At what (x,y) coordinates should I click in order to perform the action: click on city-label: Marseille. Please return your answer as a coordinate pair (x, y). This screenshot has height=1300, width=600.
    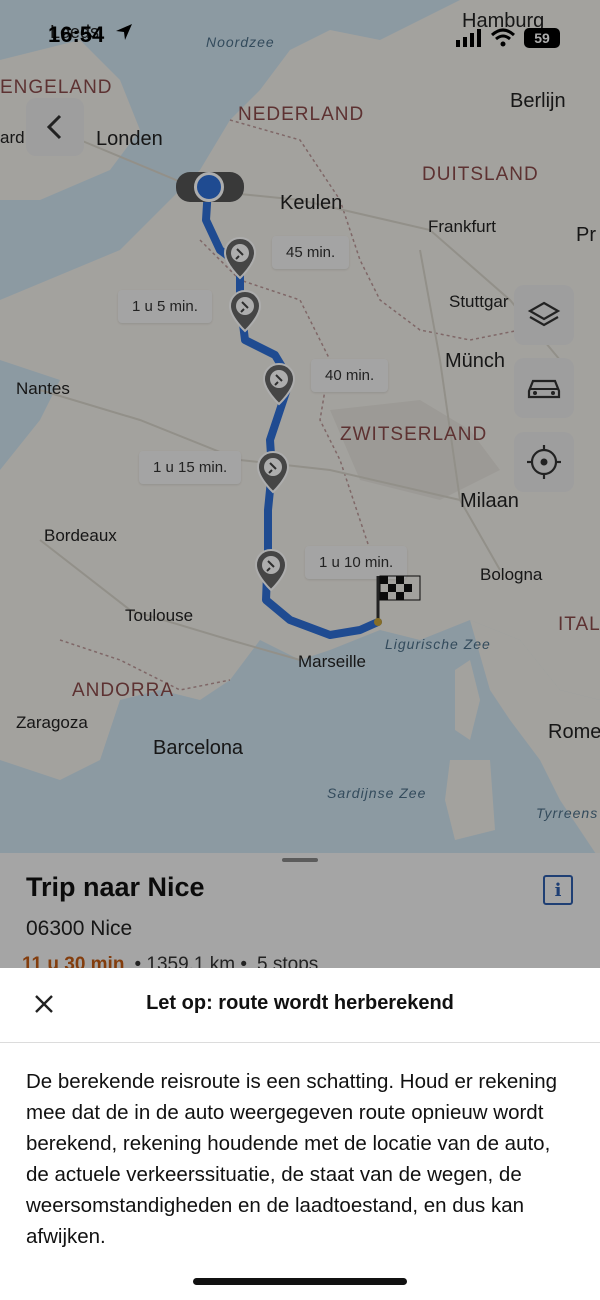
    Looking at the image, I should click on (332, 661).